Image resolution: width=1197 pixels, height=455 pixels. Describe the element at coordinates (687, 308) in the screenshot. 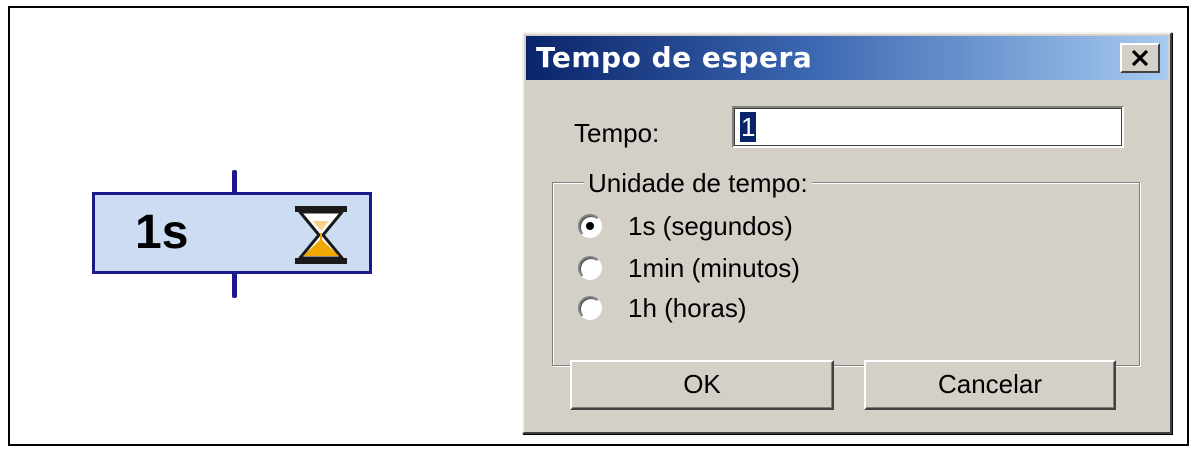

I see `radio-label-hours: 1h (horas)` at that location.